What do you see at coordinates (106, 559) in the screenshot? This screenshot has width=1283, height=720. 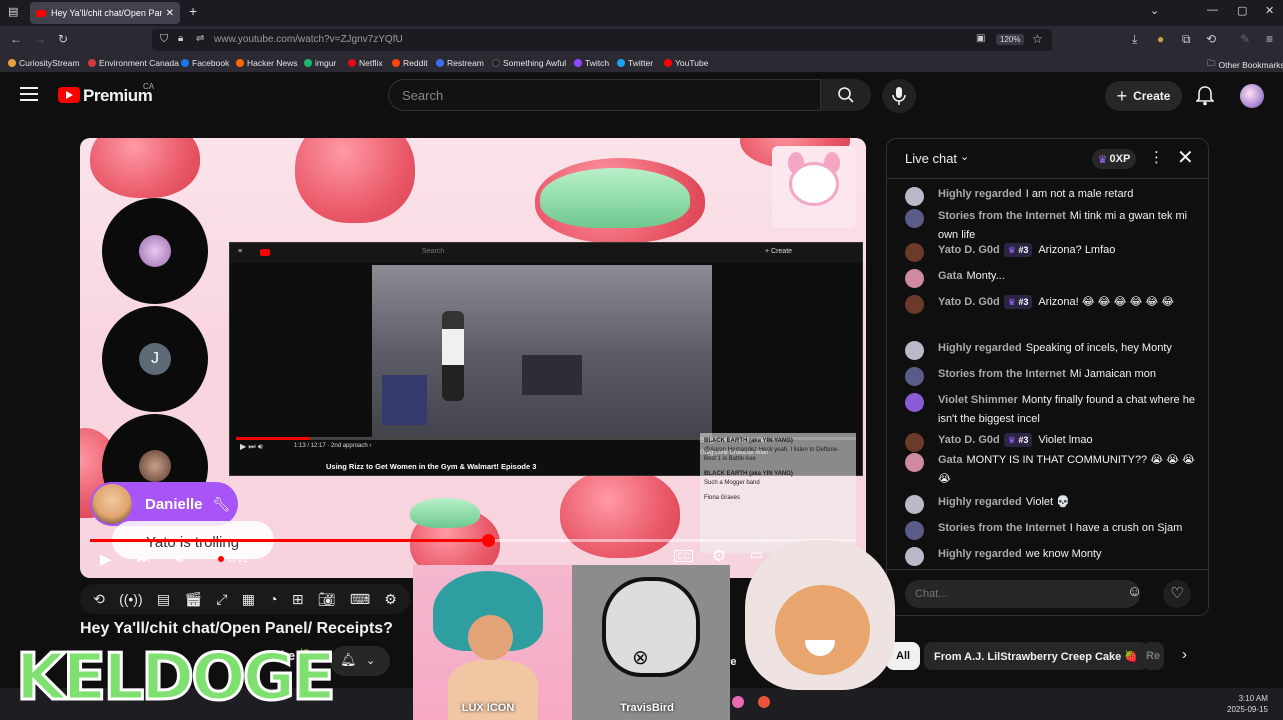 I see `play-icon: ▶` at bounding box center [106, 559].